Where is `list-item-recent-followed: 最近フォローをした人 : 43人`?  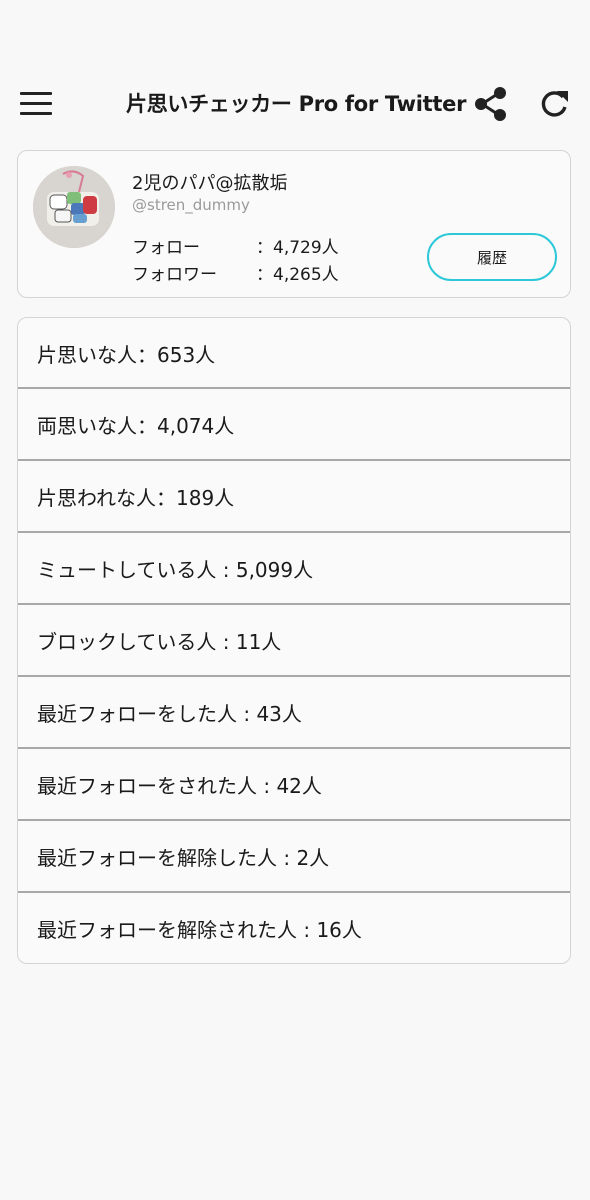
list-item-recent-followed: 最近フォローをした人 : 43人 is located at coordinates (294, 713).